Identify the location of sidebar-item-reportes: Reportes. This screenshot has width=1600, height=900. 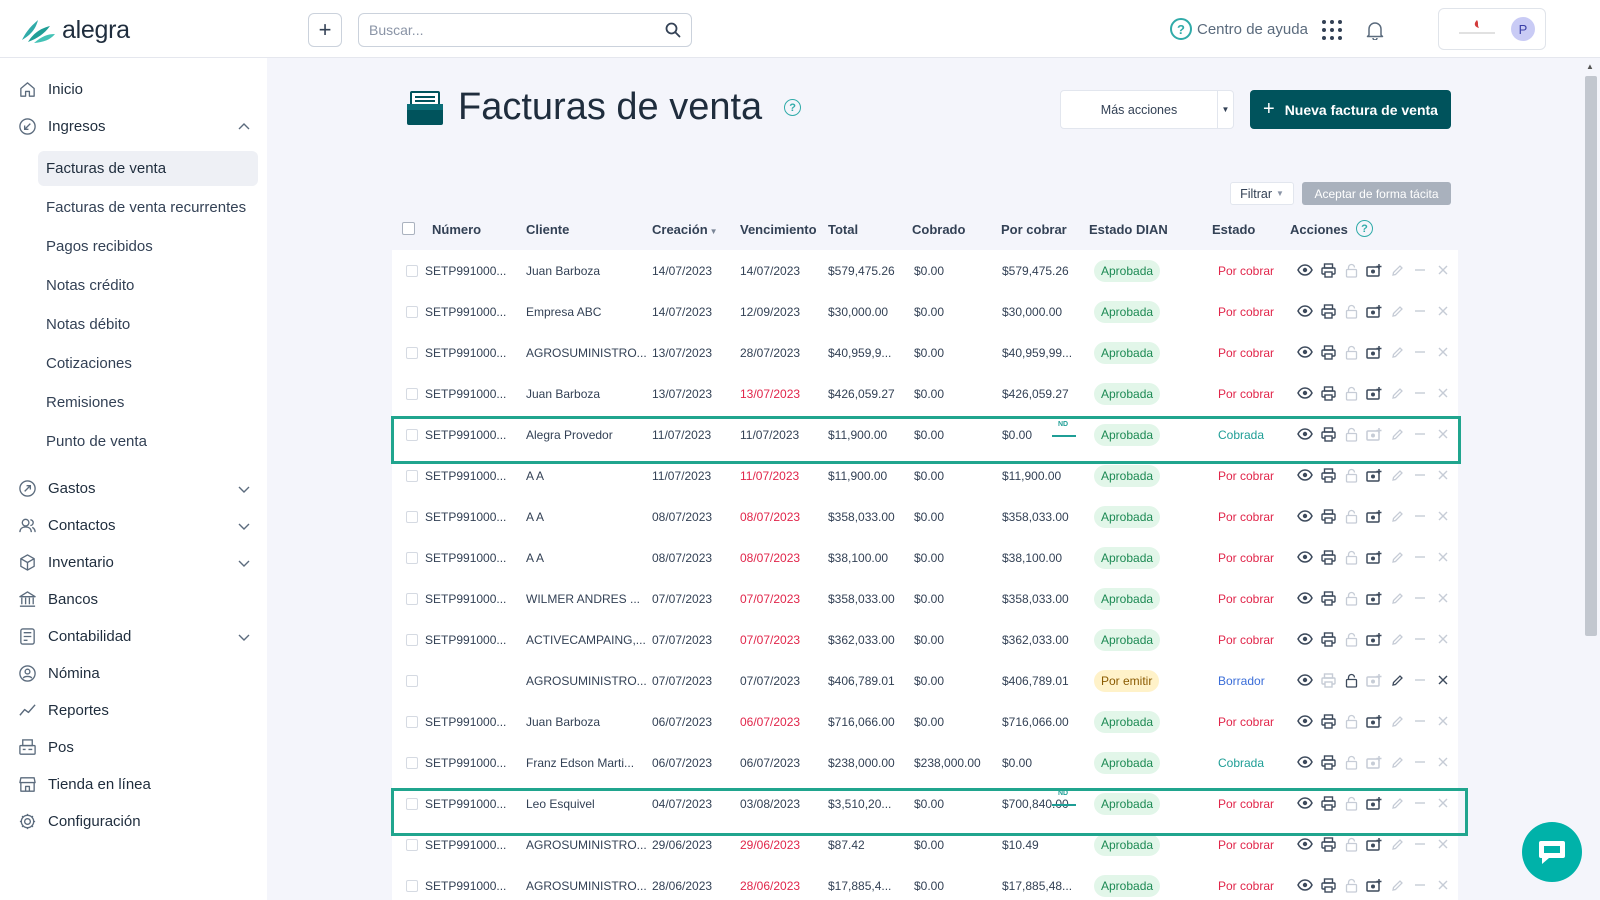
(134, 710).